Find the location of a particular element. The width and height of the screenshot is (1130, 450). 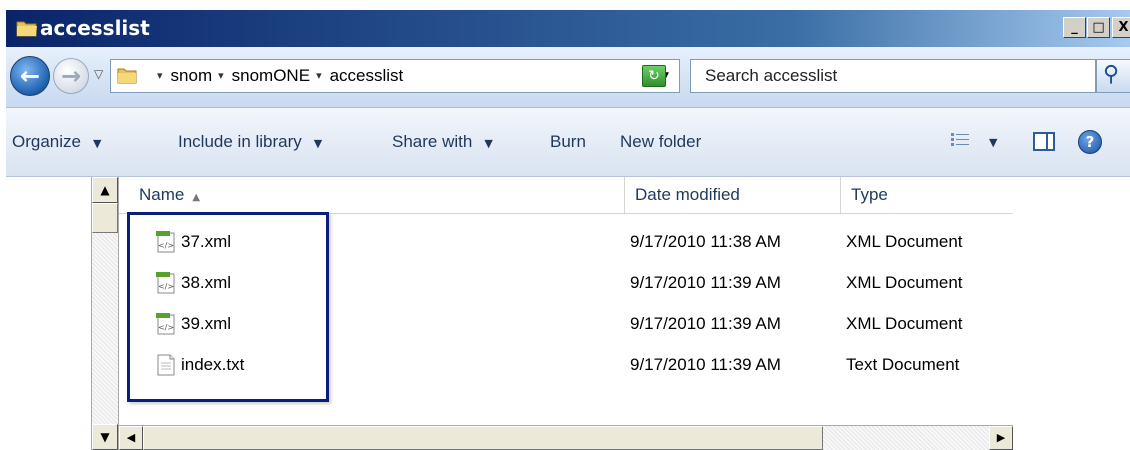

search-placeholder: Search accesslist is located at coordinates (771, 75).